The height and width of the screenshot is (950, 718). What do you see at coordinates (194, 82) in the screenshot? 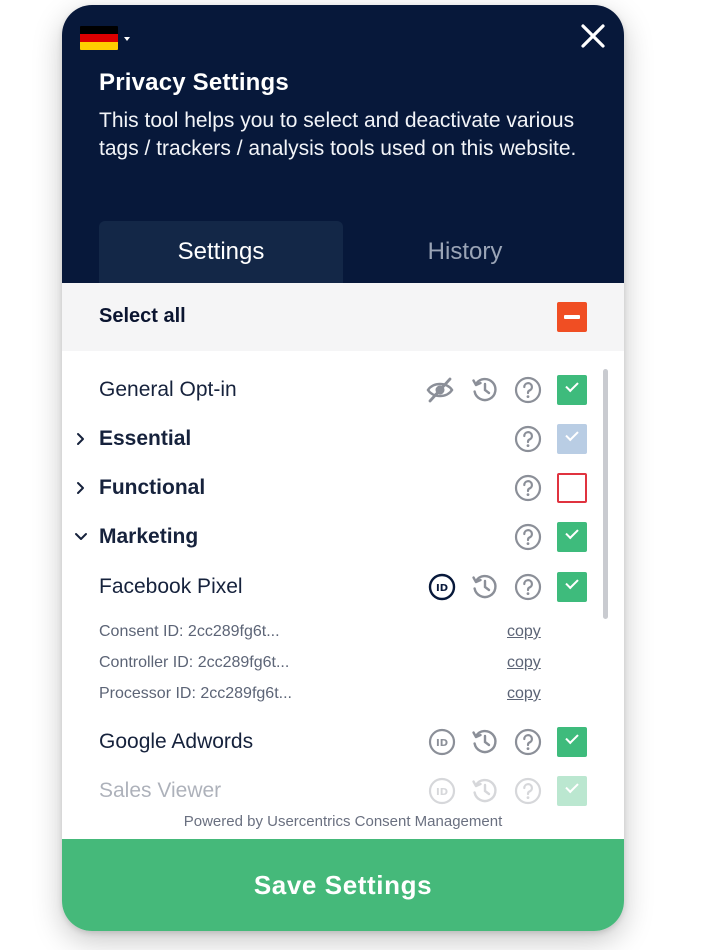
I see `modal-title: Privacy Settings` at bounding box center [194, 82].